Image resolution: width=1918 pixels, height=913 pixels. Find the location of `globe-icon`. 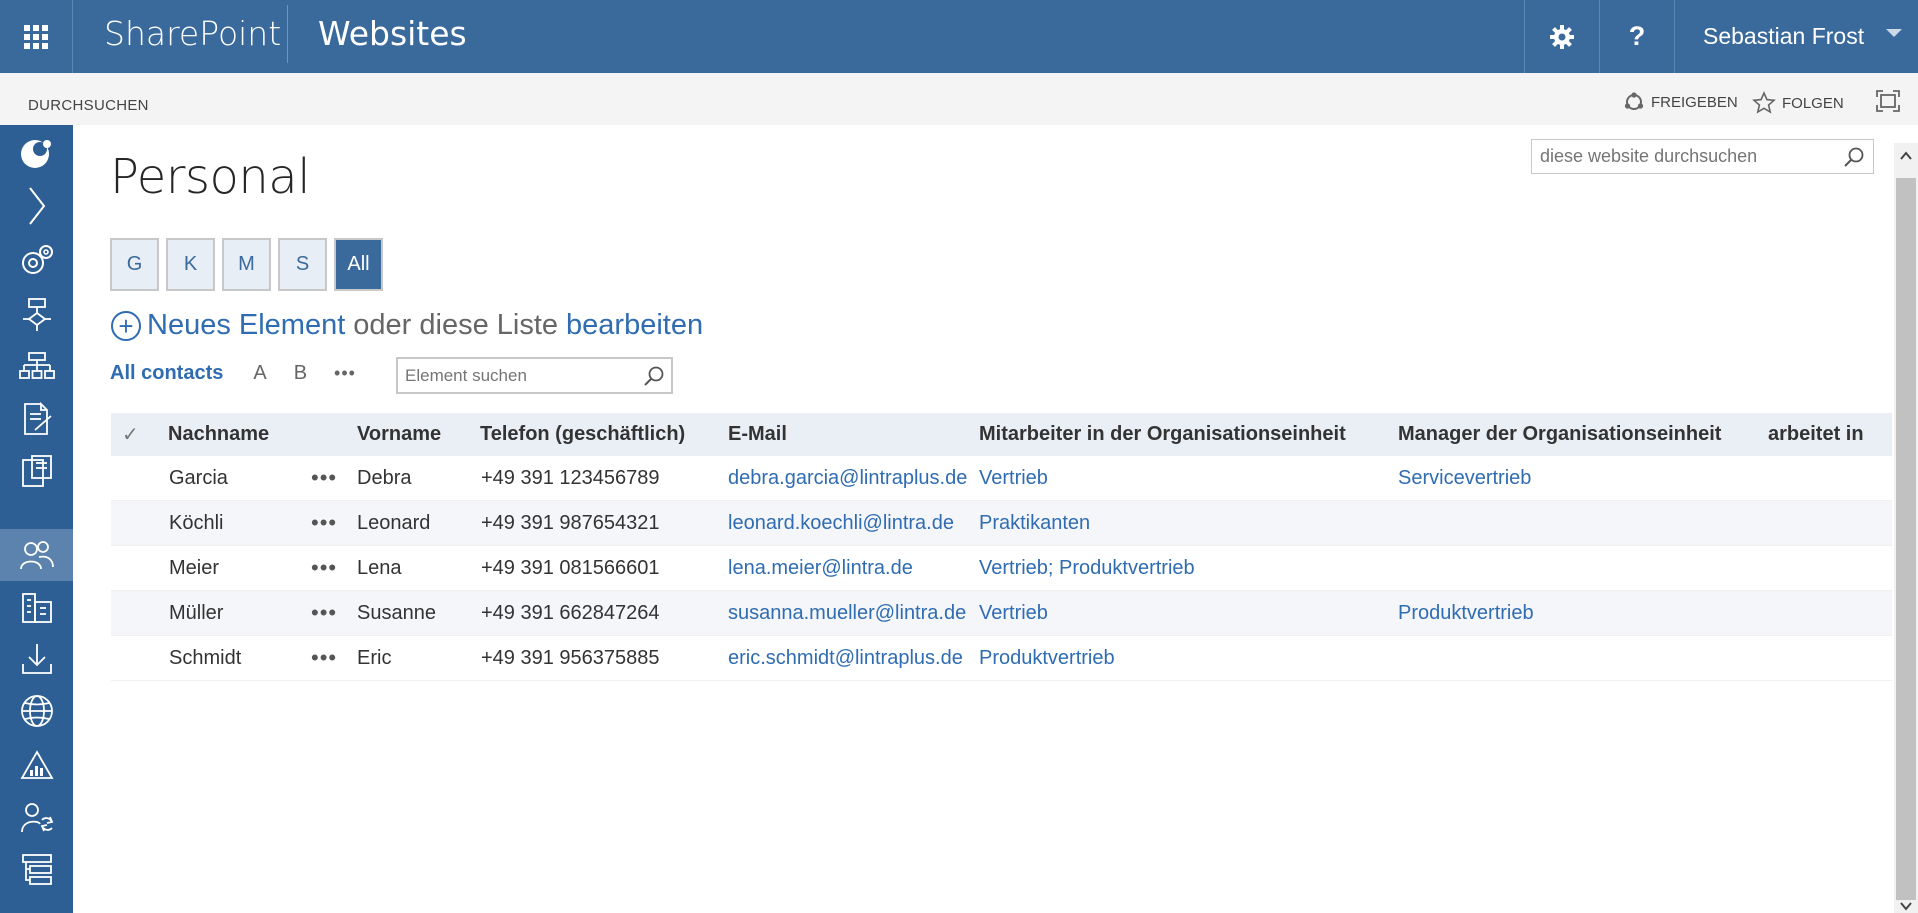

globe-icon is located at coordinates (36, 711).